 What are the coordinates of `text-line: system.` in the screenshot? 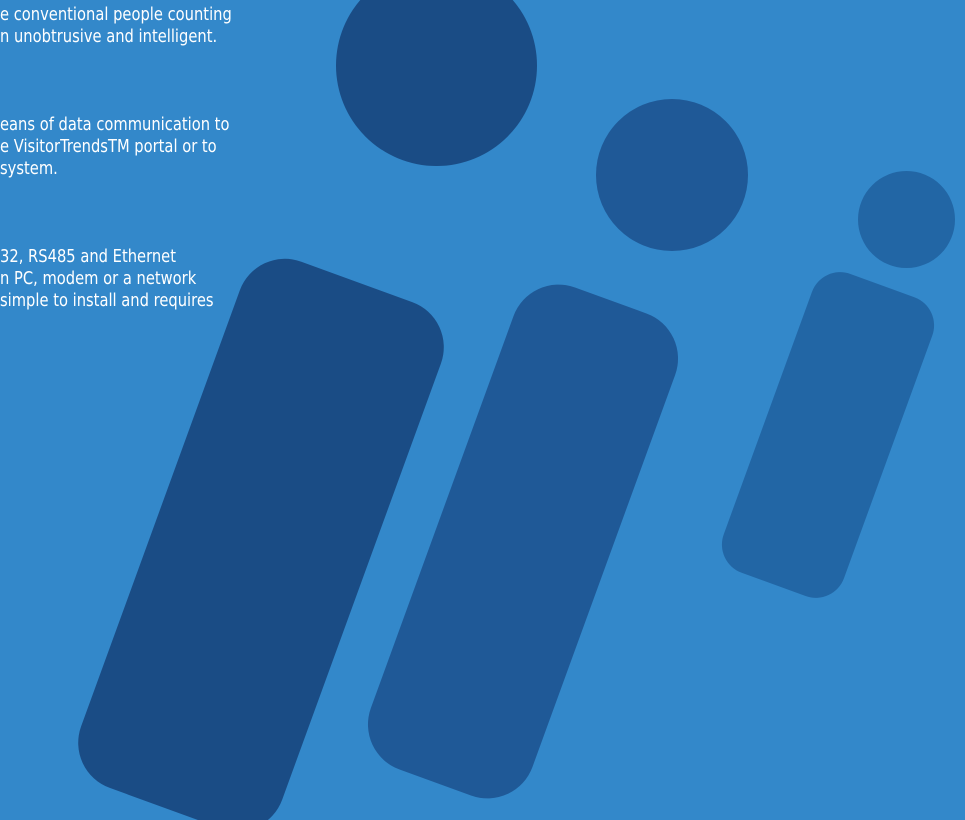 It's located at (29, 169).